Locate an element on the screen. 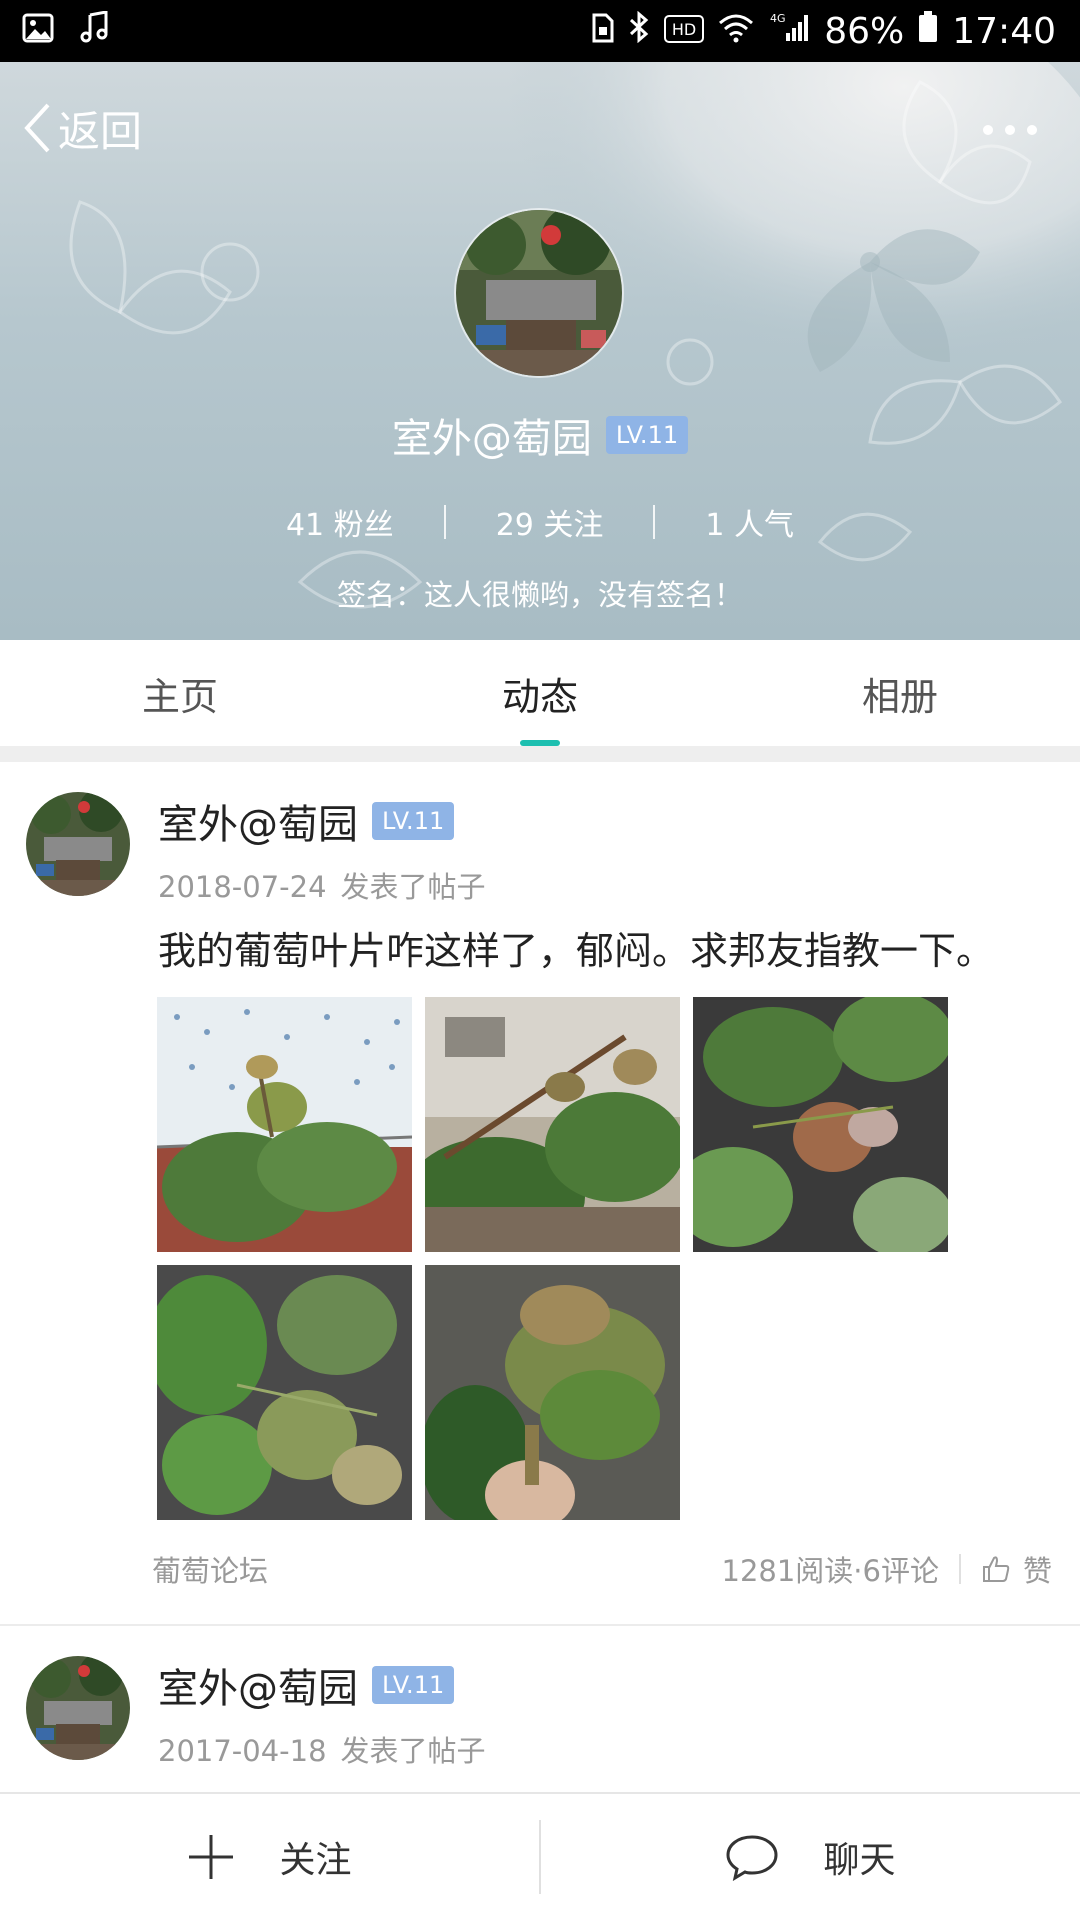  tab-activity: 动态 is located at coordinates (540, 693).